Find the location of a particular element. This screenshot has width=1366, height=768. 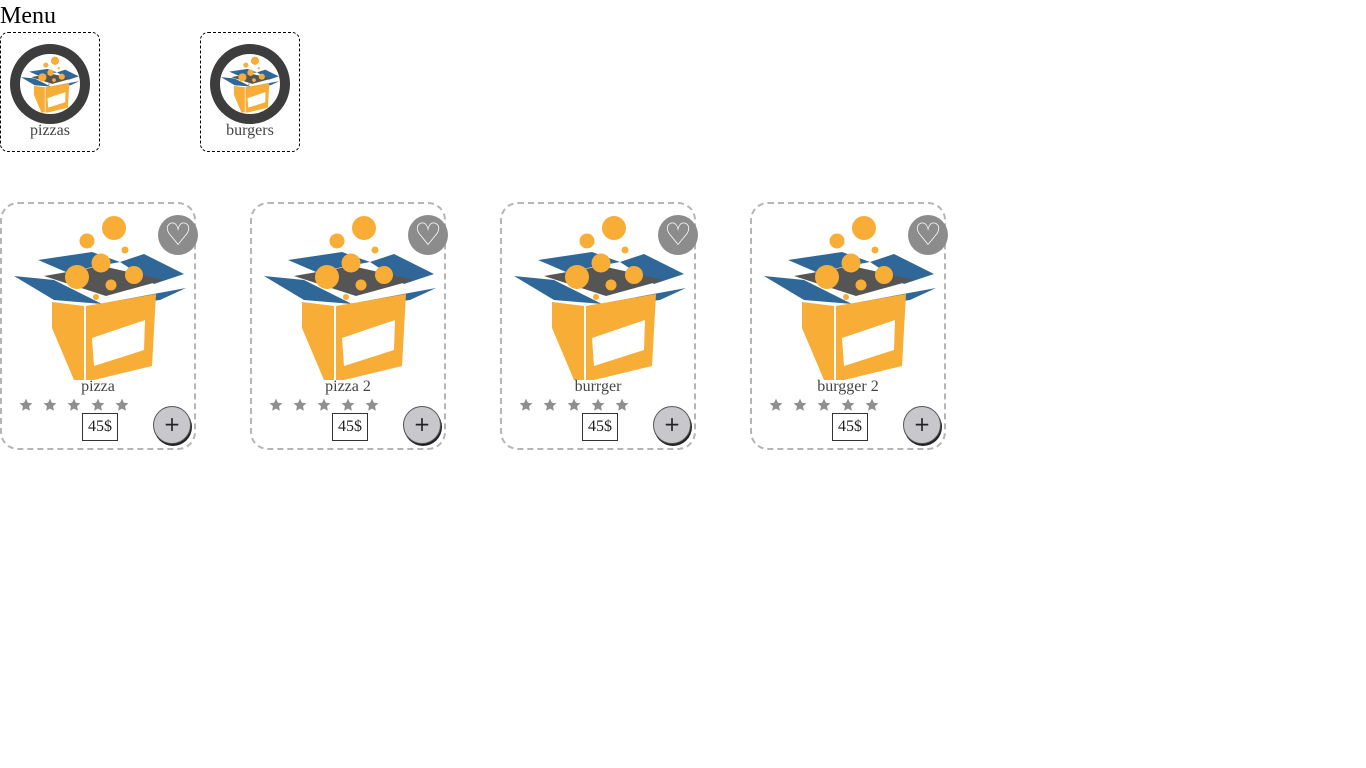

category-label: pizzas is located at coordinates (50, 130).